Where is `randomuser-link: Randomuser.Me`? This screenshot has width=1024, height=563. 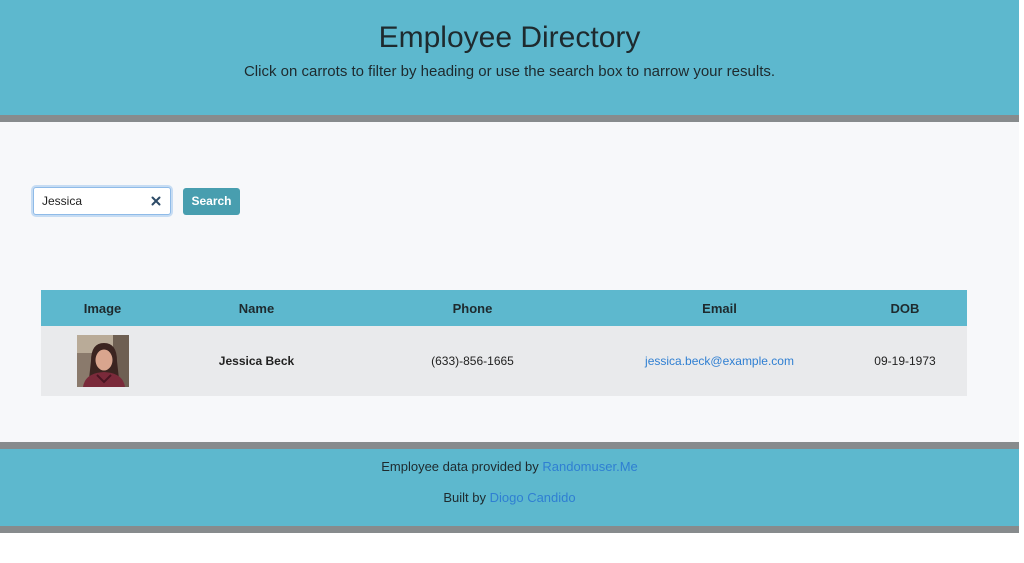
randomuser-link: Randomuser.Me is located at coordinates (589, 466).